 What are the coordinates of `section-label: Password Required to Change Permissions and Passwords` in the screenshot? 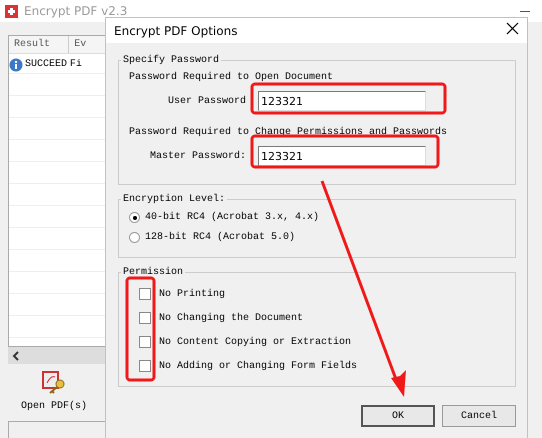 It's located at (288, 132).